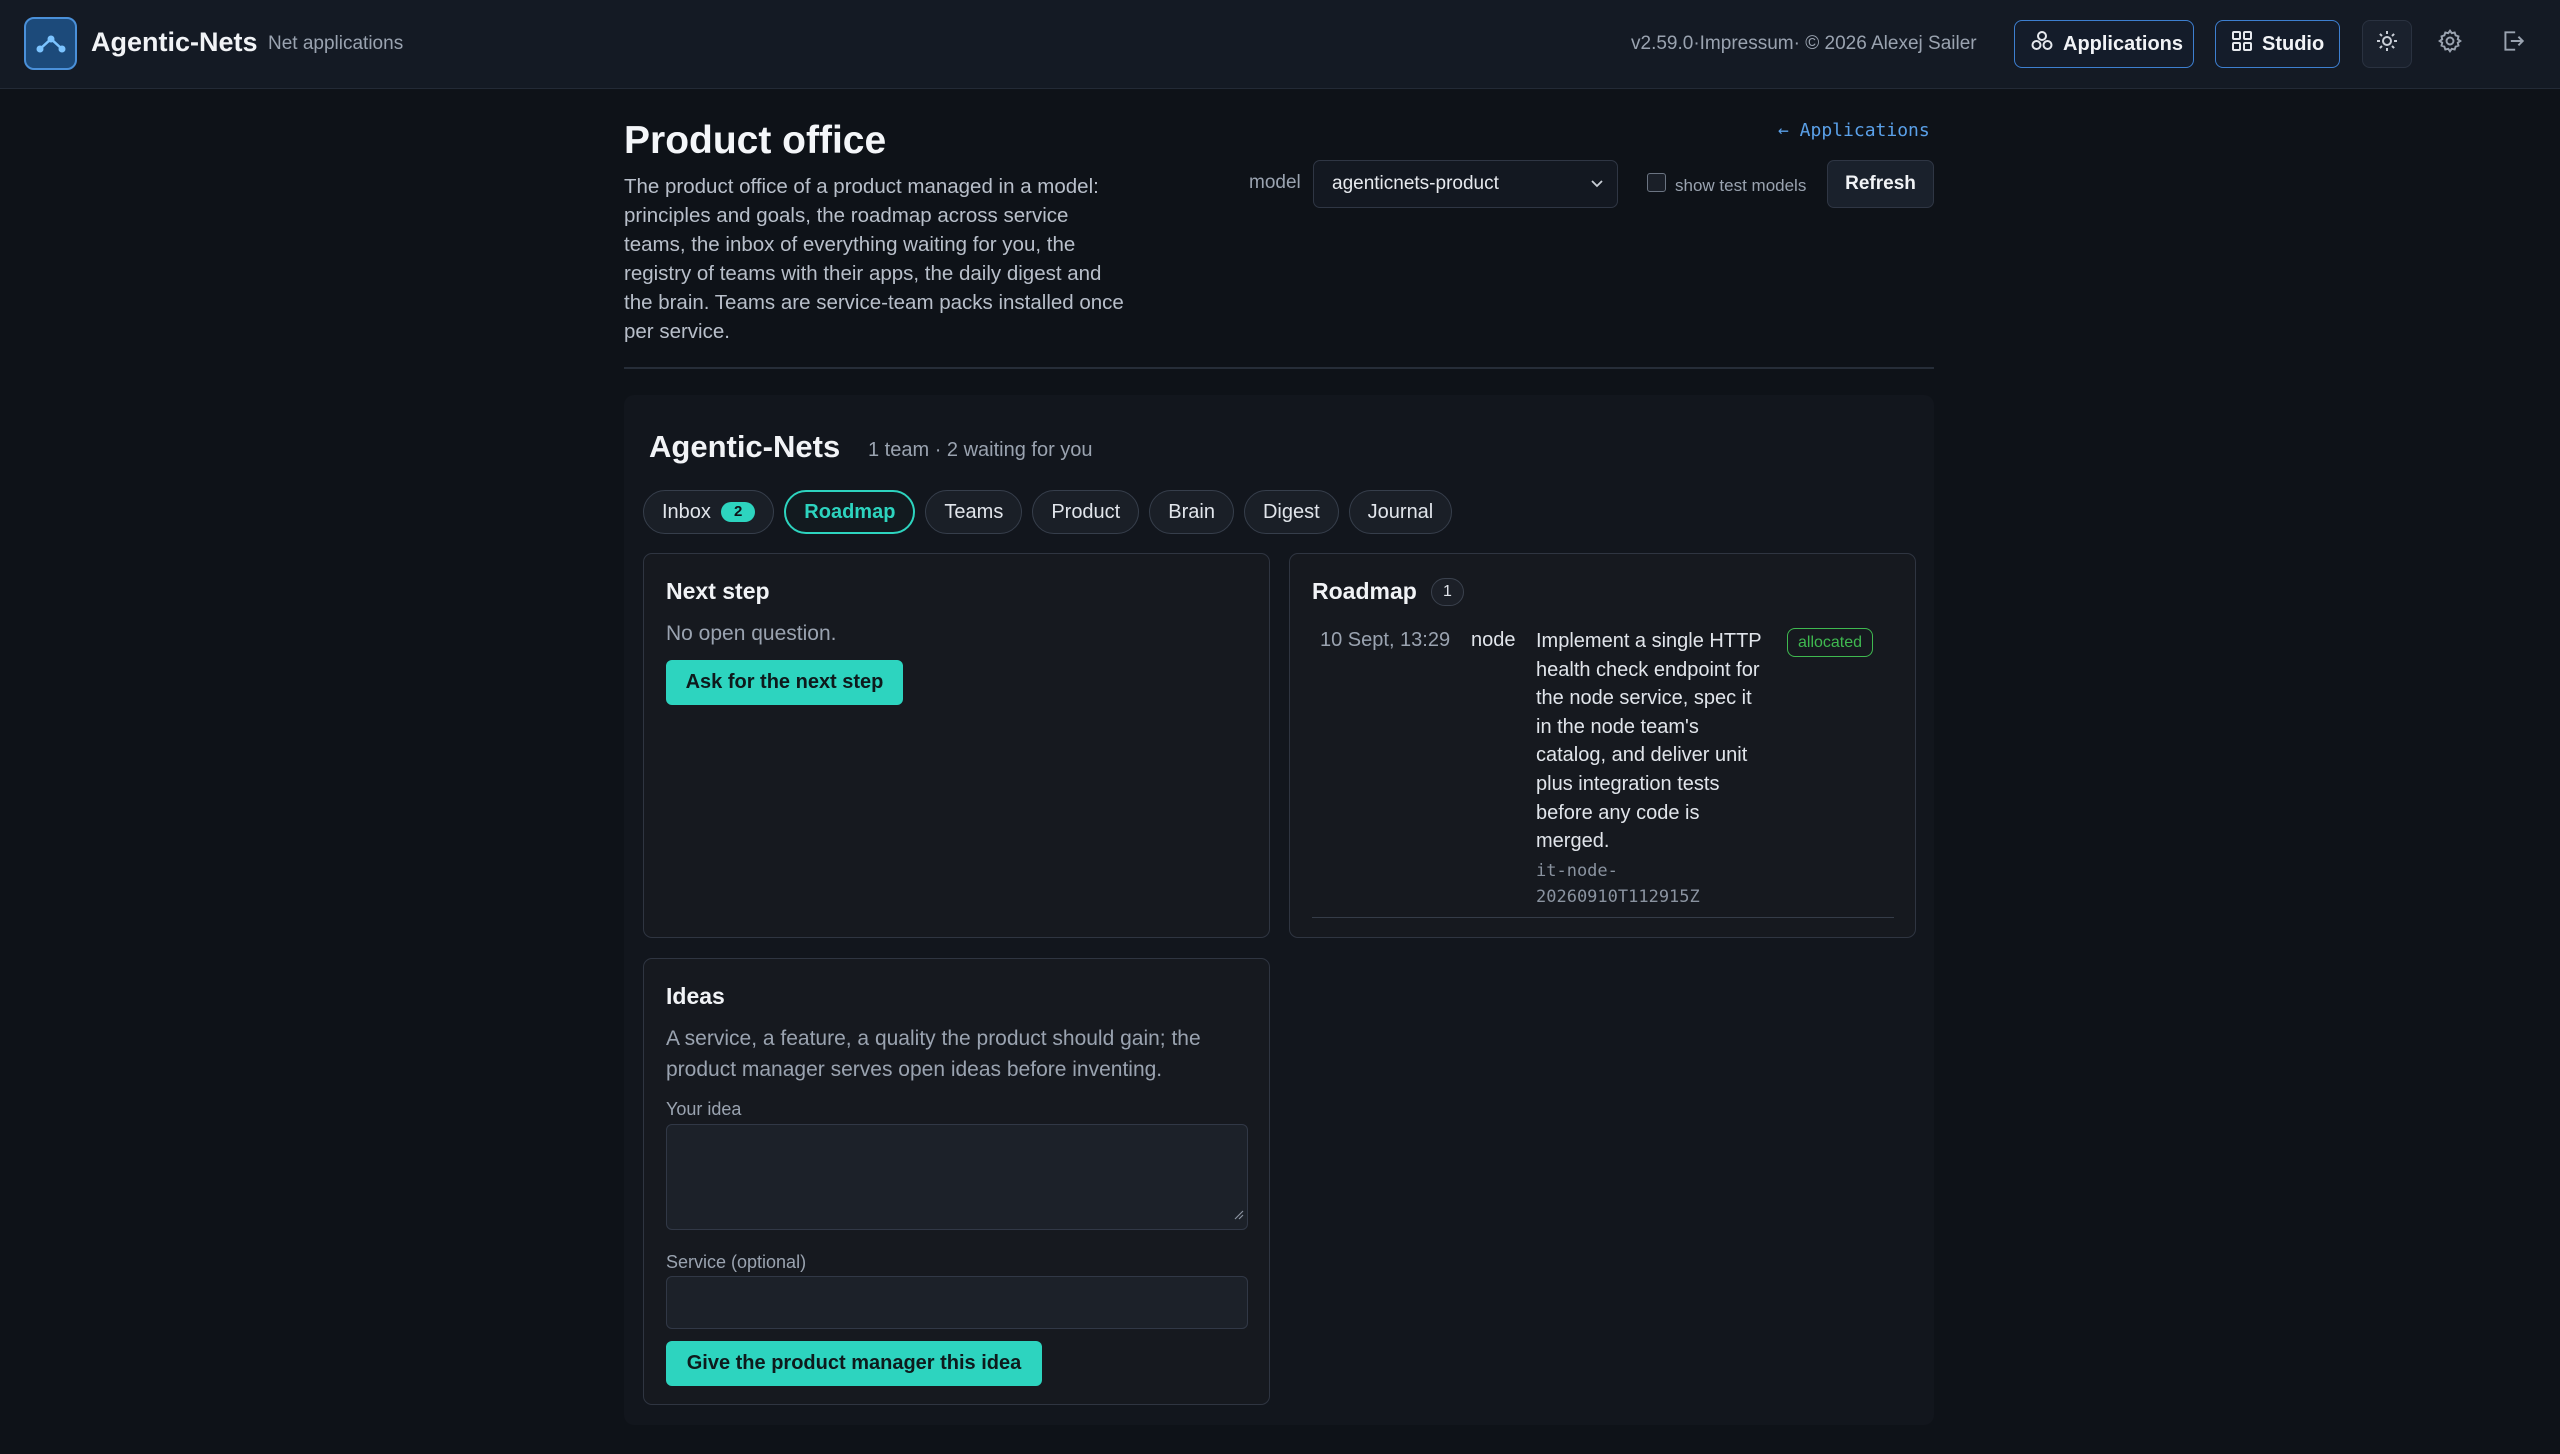 Image resolution: width=2560 pixels, height=1454 pixels. What do you see at coordinates (695, 996) in the screenshot?
I see `ideas-title: Ideas` at bounding box center [695, 996].